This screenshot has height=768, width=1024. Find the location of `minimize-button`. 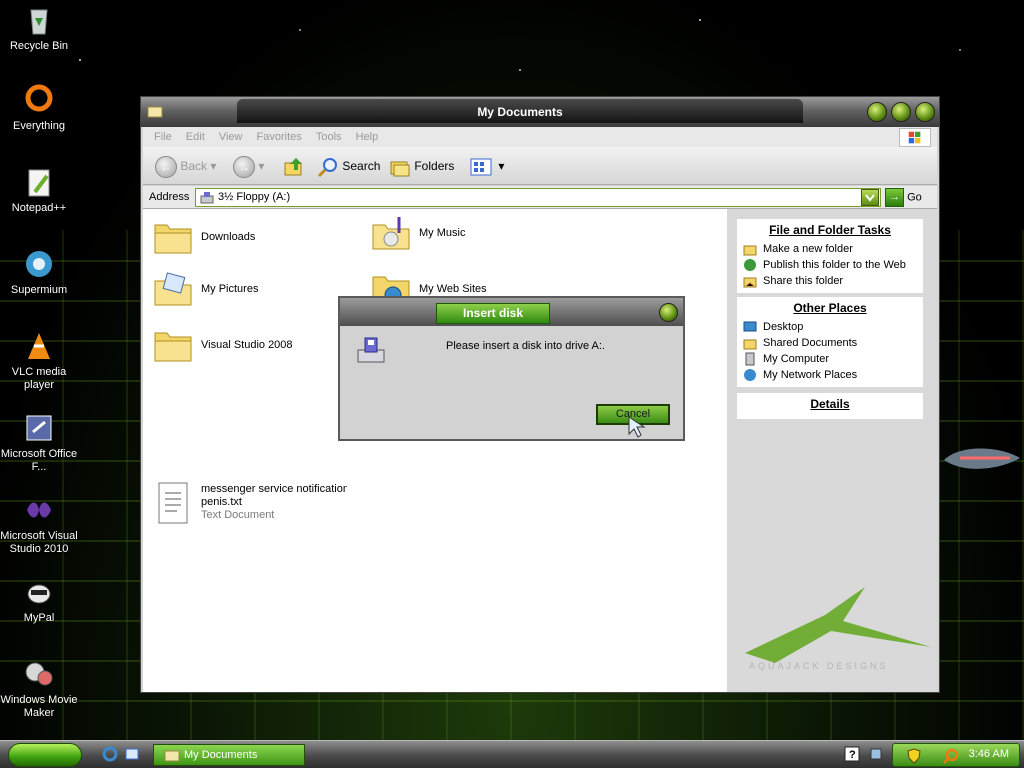

minimize-button is located at coordinates (877, 112).